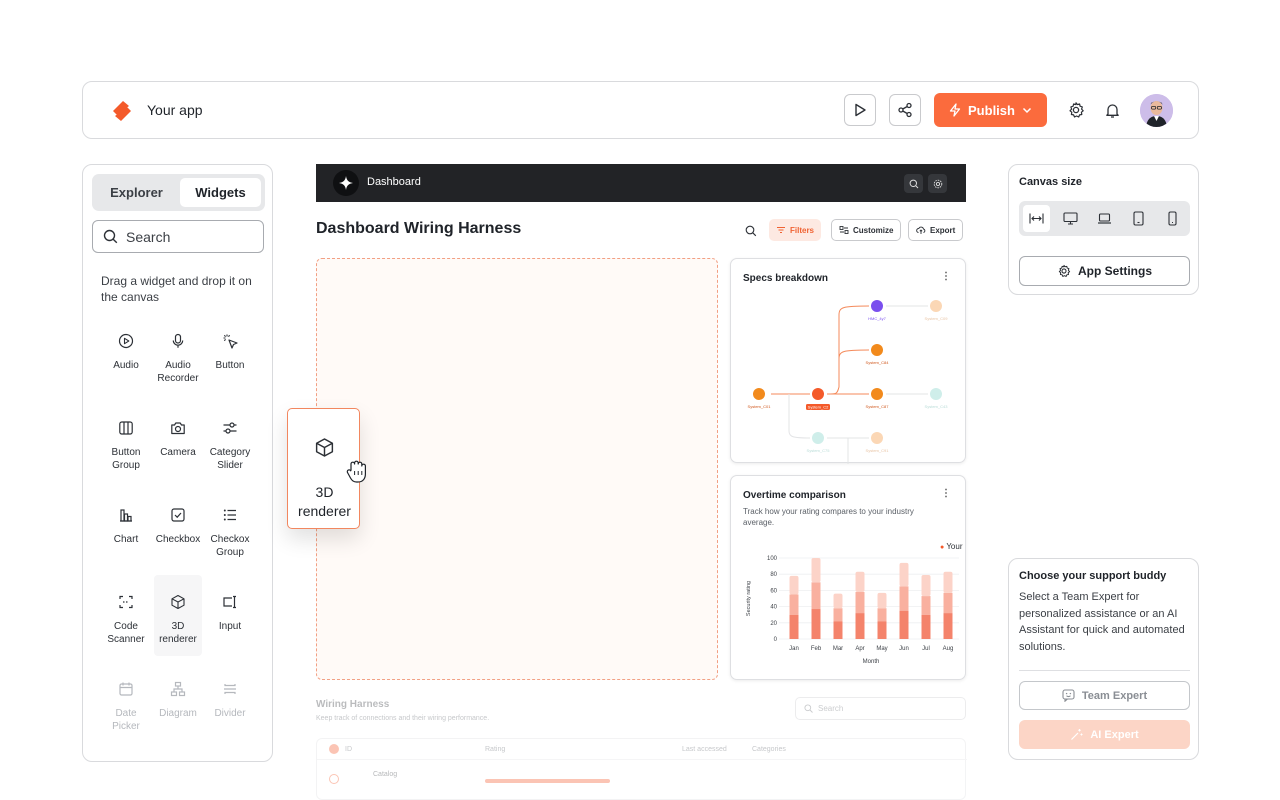 The width and height of the screenshot is (1280, 800). What do you see at coordinates (126, 351) in the screenshot?
I see `widget-audio: Audio` at bounding box center [126, 351].